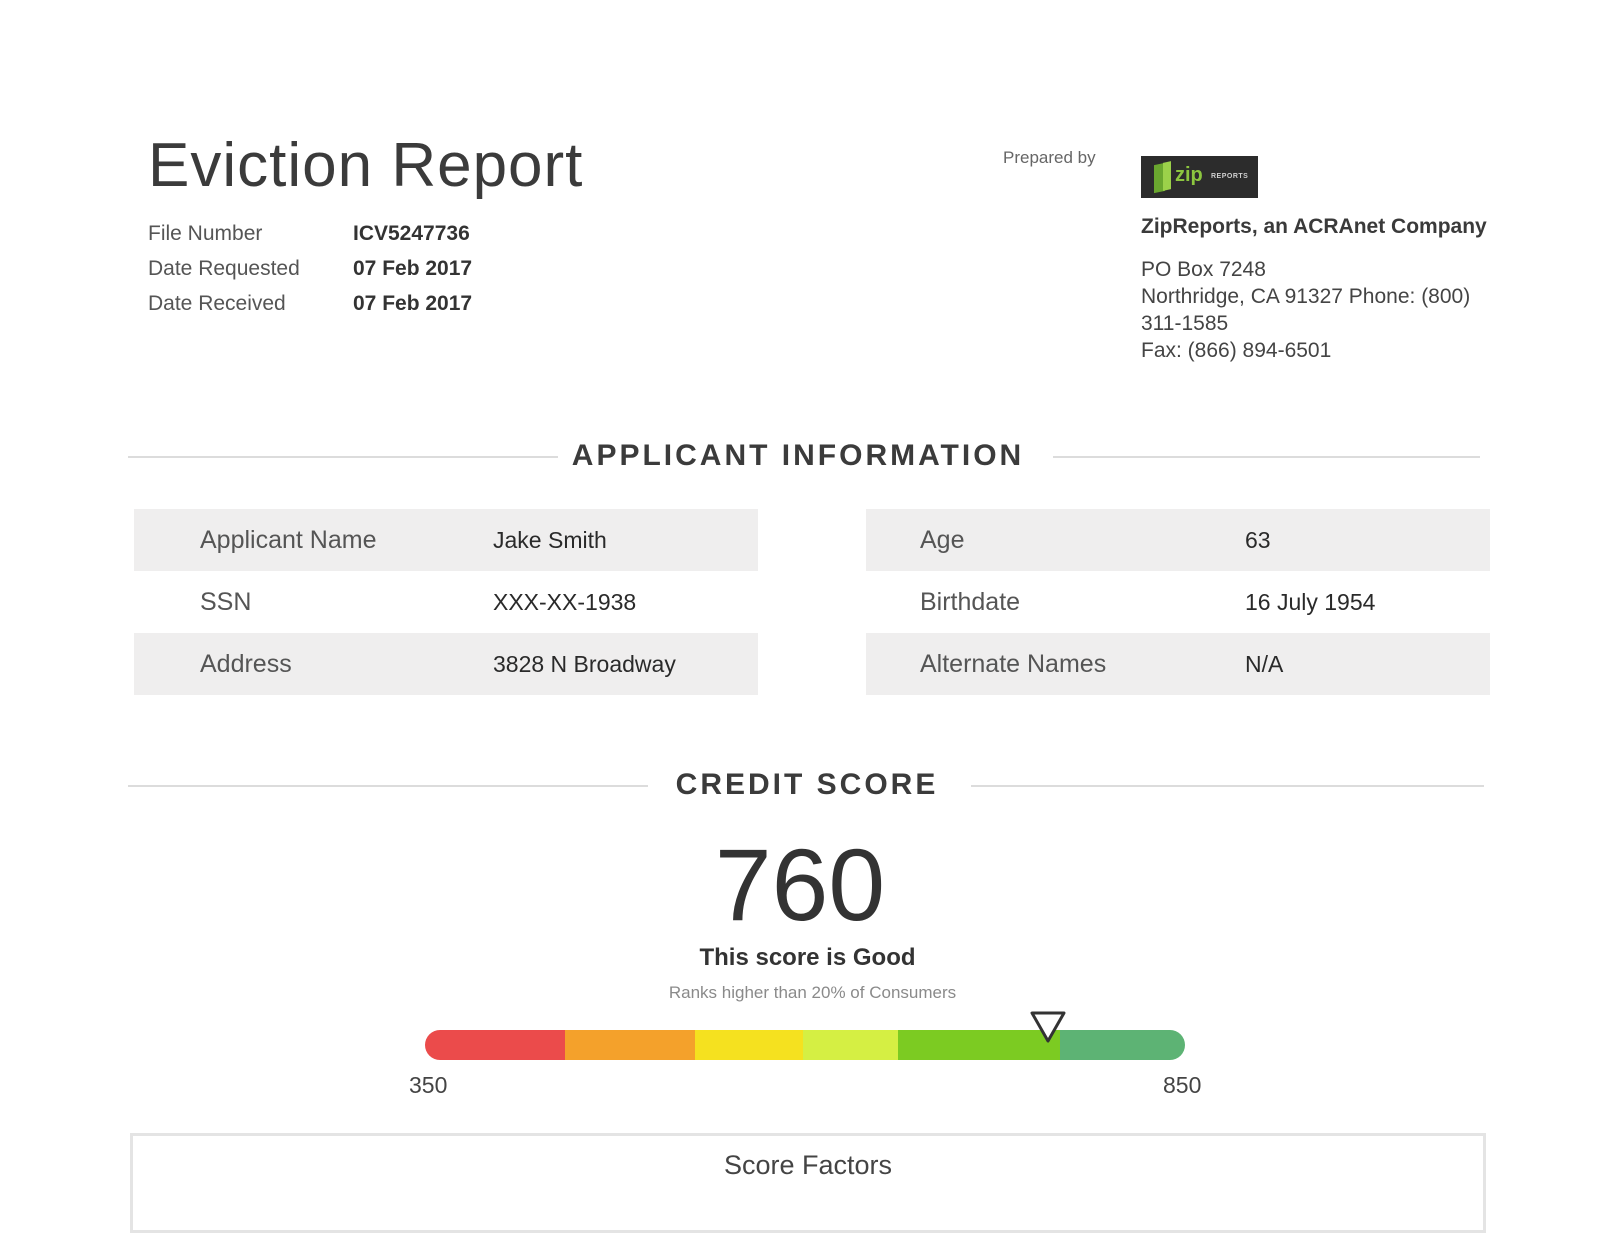  I want to click on logo-subtext: REPORTS, so click(1230, 176).